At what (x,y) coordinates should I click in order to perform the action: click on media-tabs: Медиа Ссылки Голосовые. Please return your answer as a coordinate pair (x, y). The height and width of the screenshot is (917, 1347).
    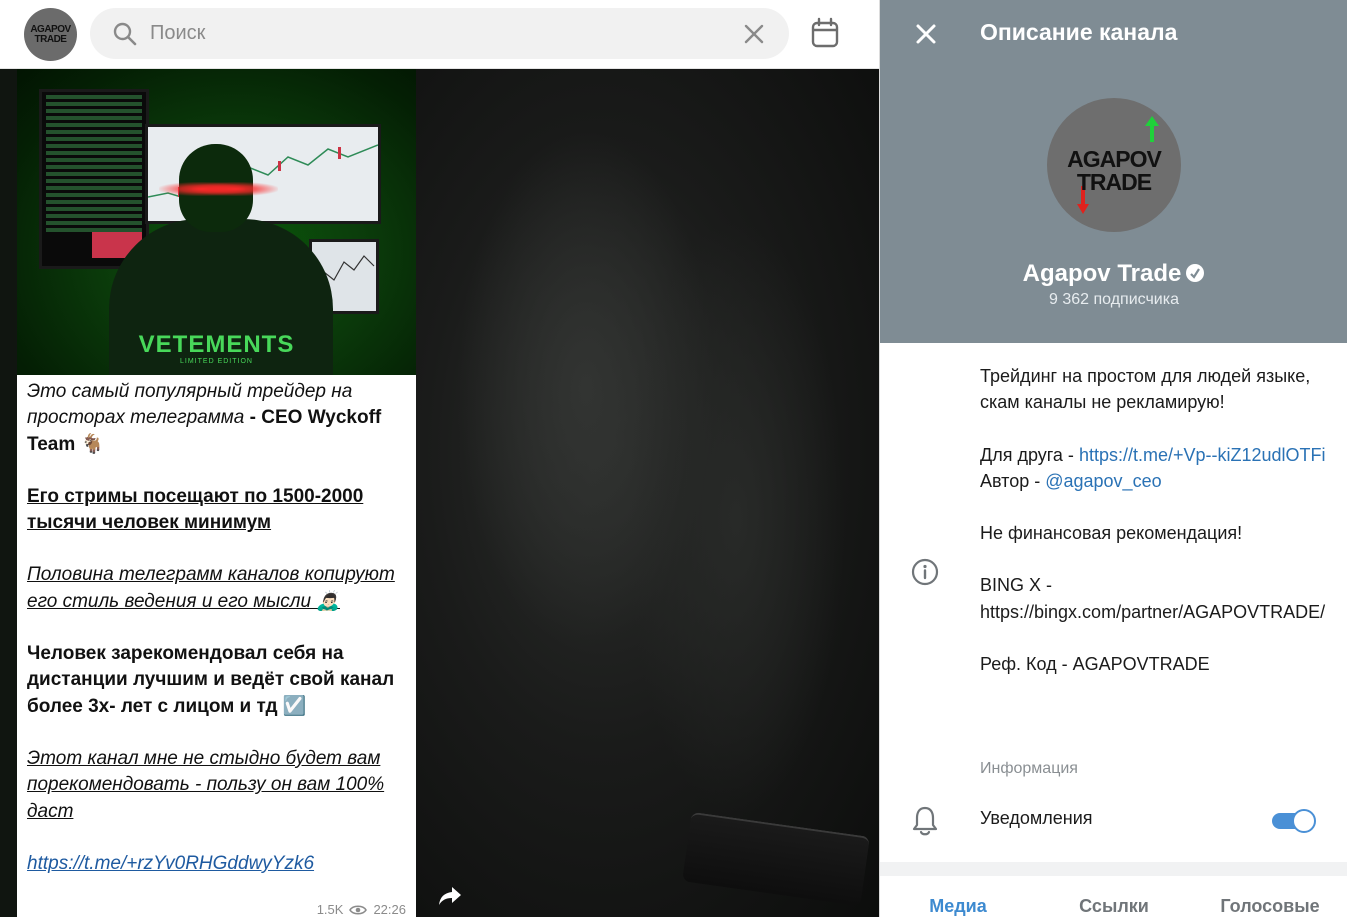
    Looking at the image, I should click on (1113, 896).